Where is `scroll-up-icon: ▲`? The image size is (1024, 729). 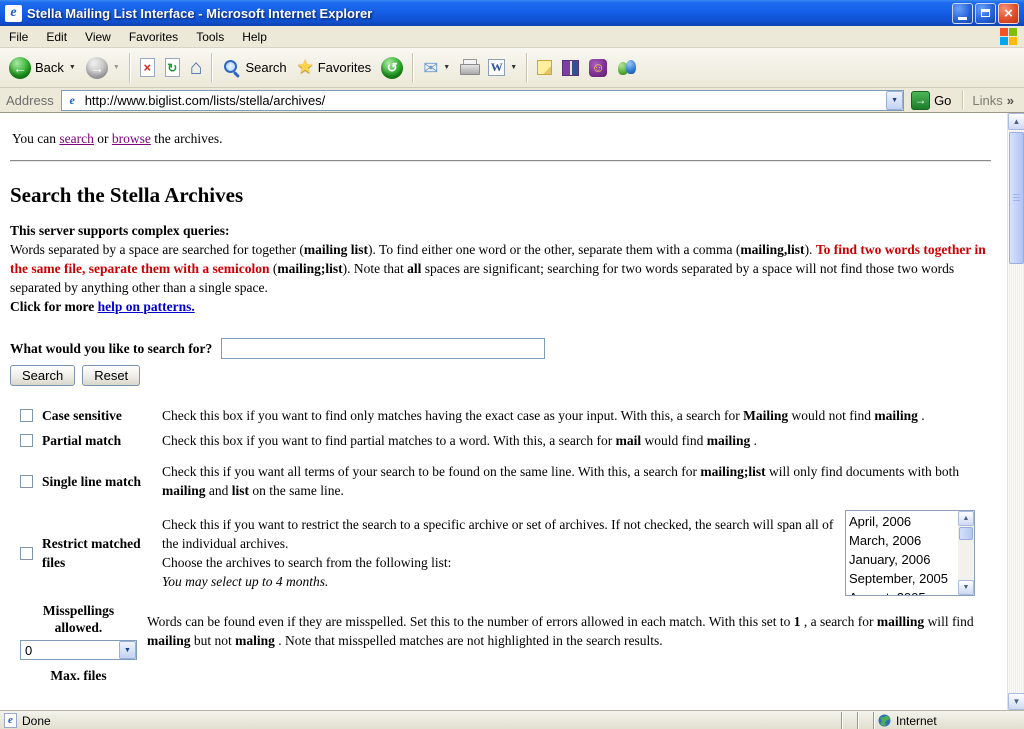
scroll-up-icon: ▲ is located at coordinates (1016, 121).